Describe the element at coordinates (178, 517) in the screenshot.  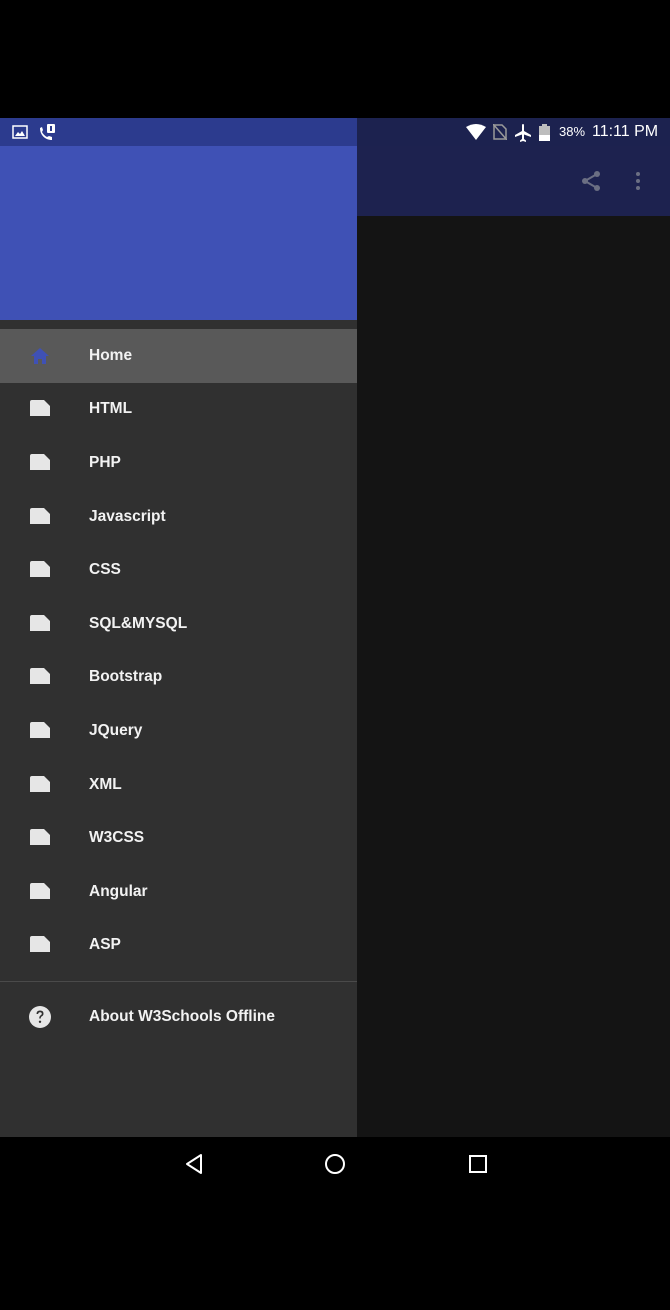
I see `drawer-item-javascript: Javascript` at that location.